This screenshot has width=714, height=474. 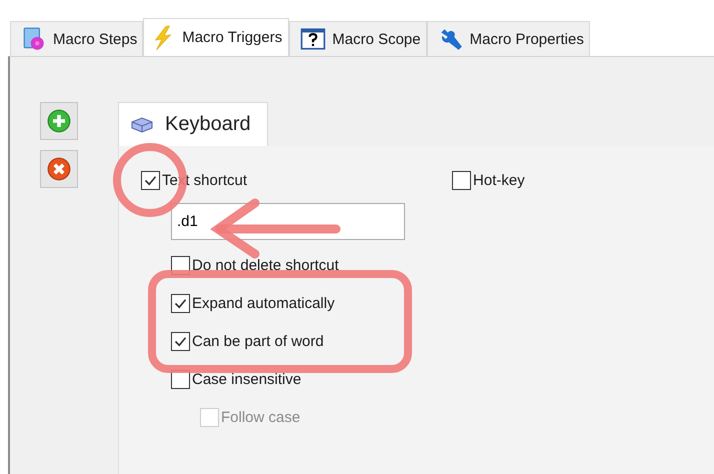 I want to click on tab: Macro Scope, so click(x=358, y=38).